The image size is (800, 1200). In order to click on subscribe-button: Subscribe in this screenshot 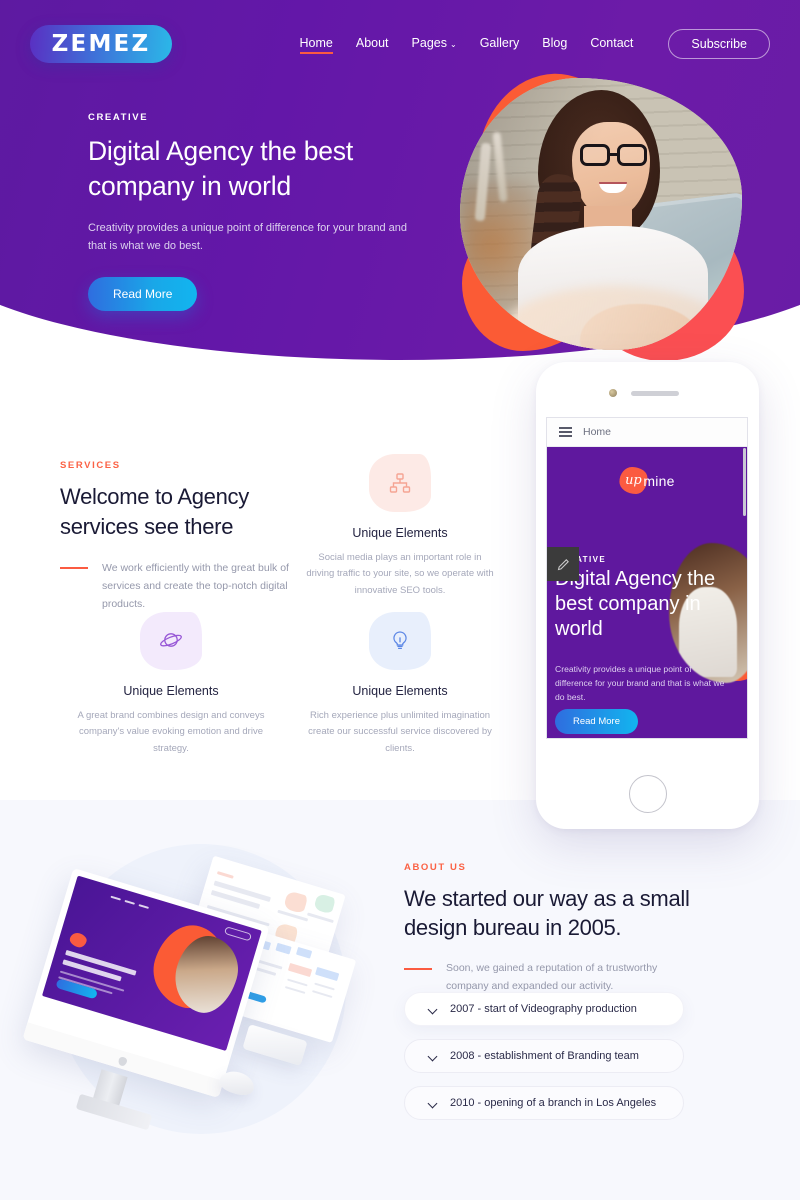, I will do `click(719, 44)`.